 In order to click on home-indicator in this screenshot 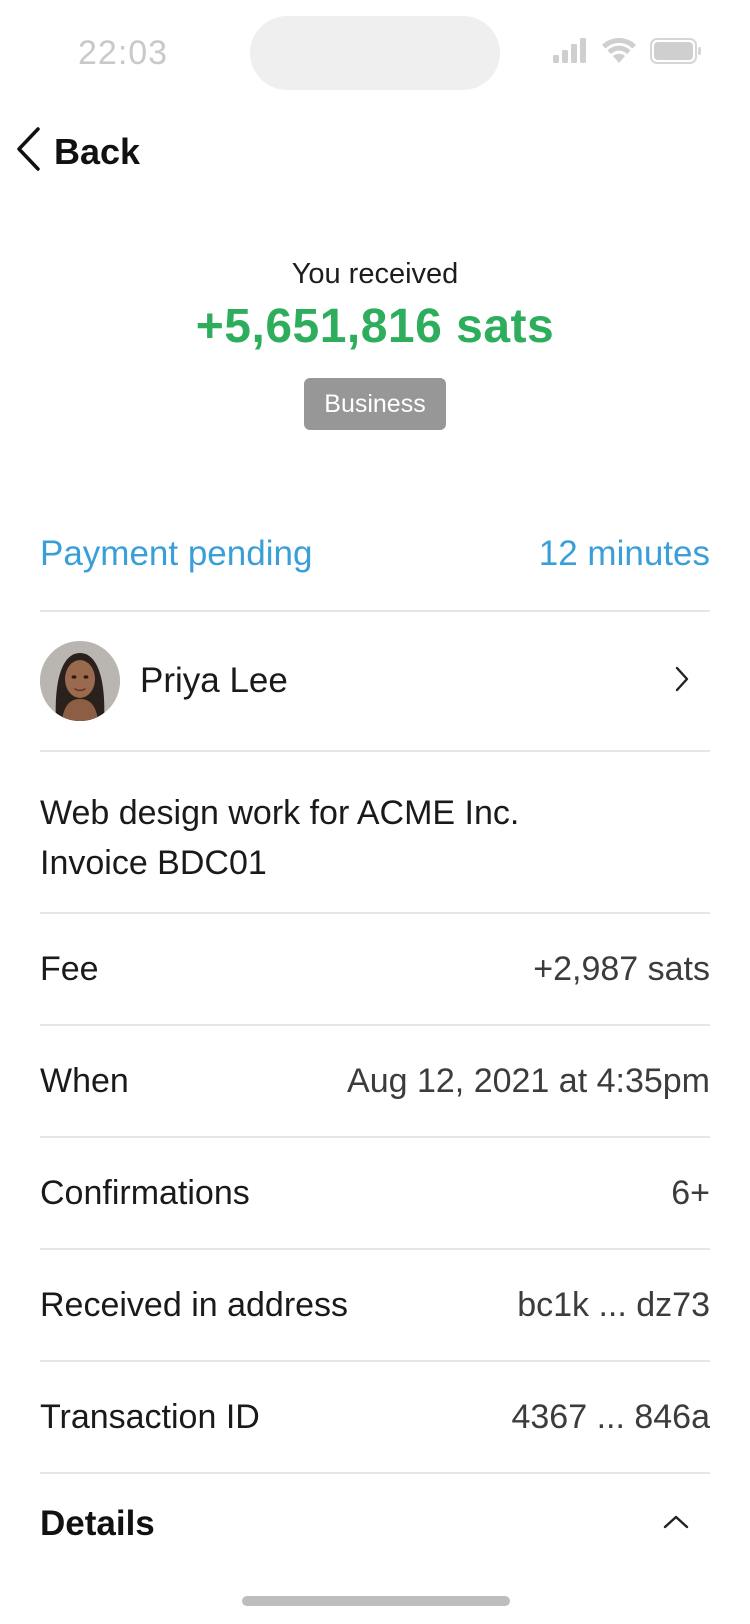, I will do `click(376, 1601)`.